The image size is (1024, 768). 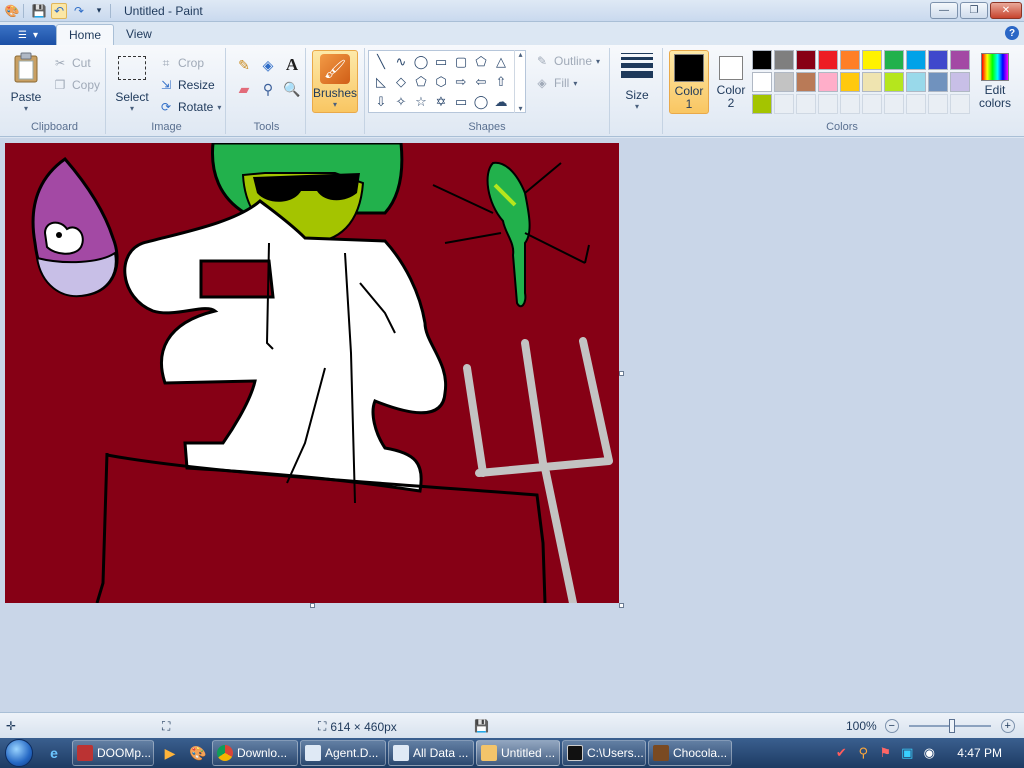 What do you see at coordinates (621, 605) in the screenshot?
I see `canvas-resize-handle-corner` at bounding box center [621, 605].